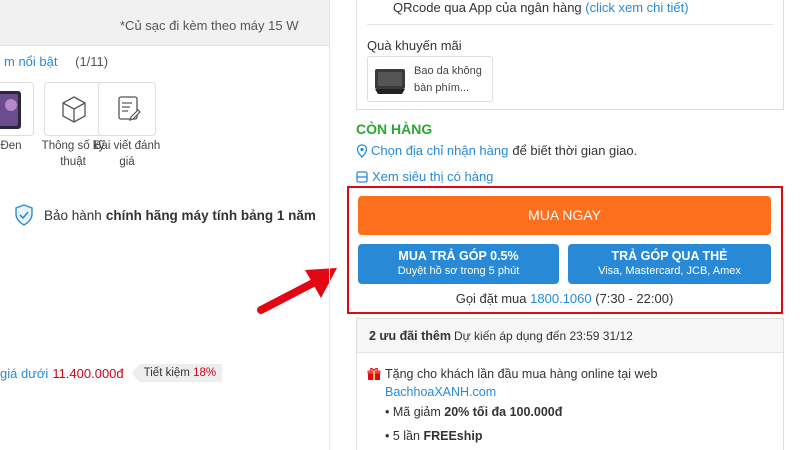  What do you see at coordinates (127, 154) in the screenshot?
I see `thumb-label-review: Bài viết đánh giá` at bounding box center [127, 154].